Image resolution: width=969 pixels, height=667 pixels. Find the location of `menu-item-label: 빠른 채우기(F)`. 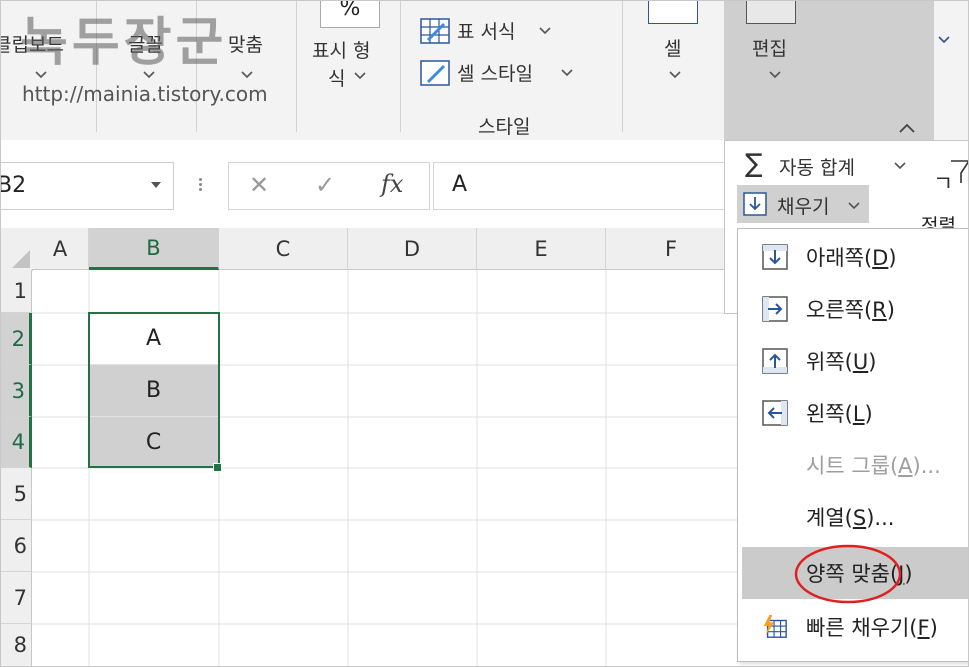

menu-item-label: 빠른 채우기(F) is located at coordinates (872, 628).